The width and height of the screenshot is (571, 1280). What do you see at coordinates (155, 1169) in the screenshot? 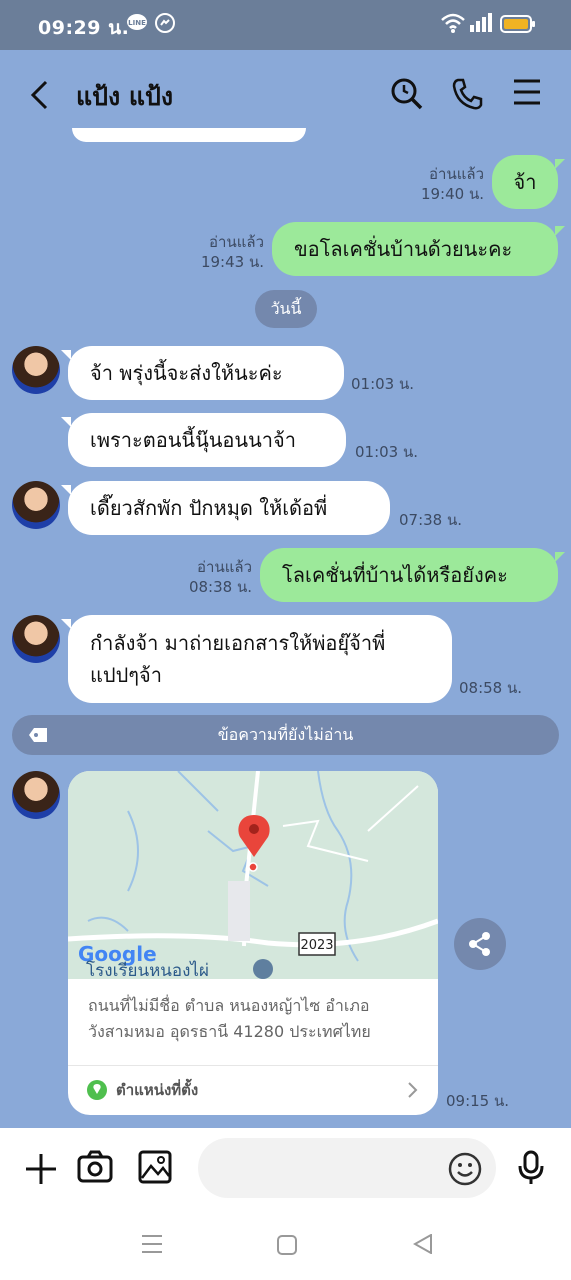
I see `image-icon` at bounding box center [155, 1169].